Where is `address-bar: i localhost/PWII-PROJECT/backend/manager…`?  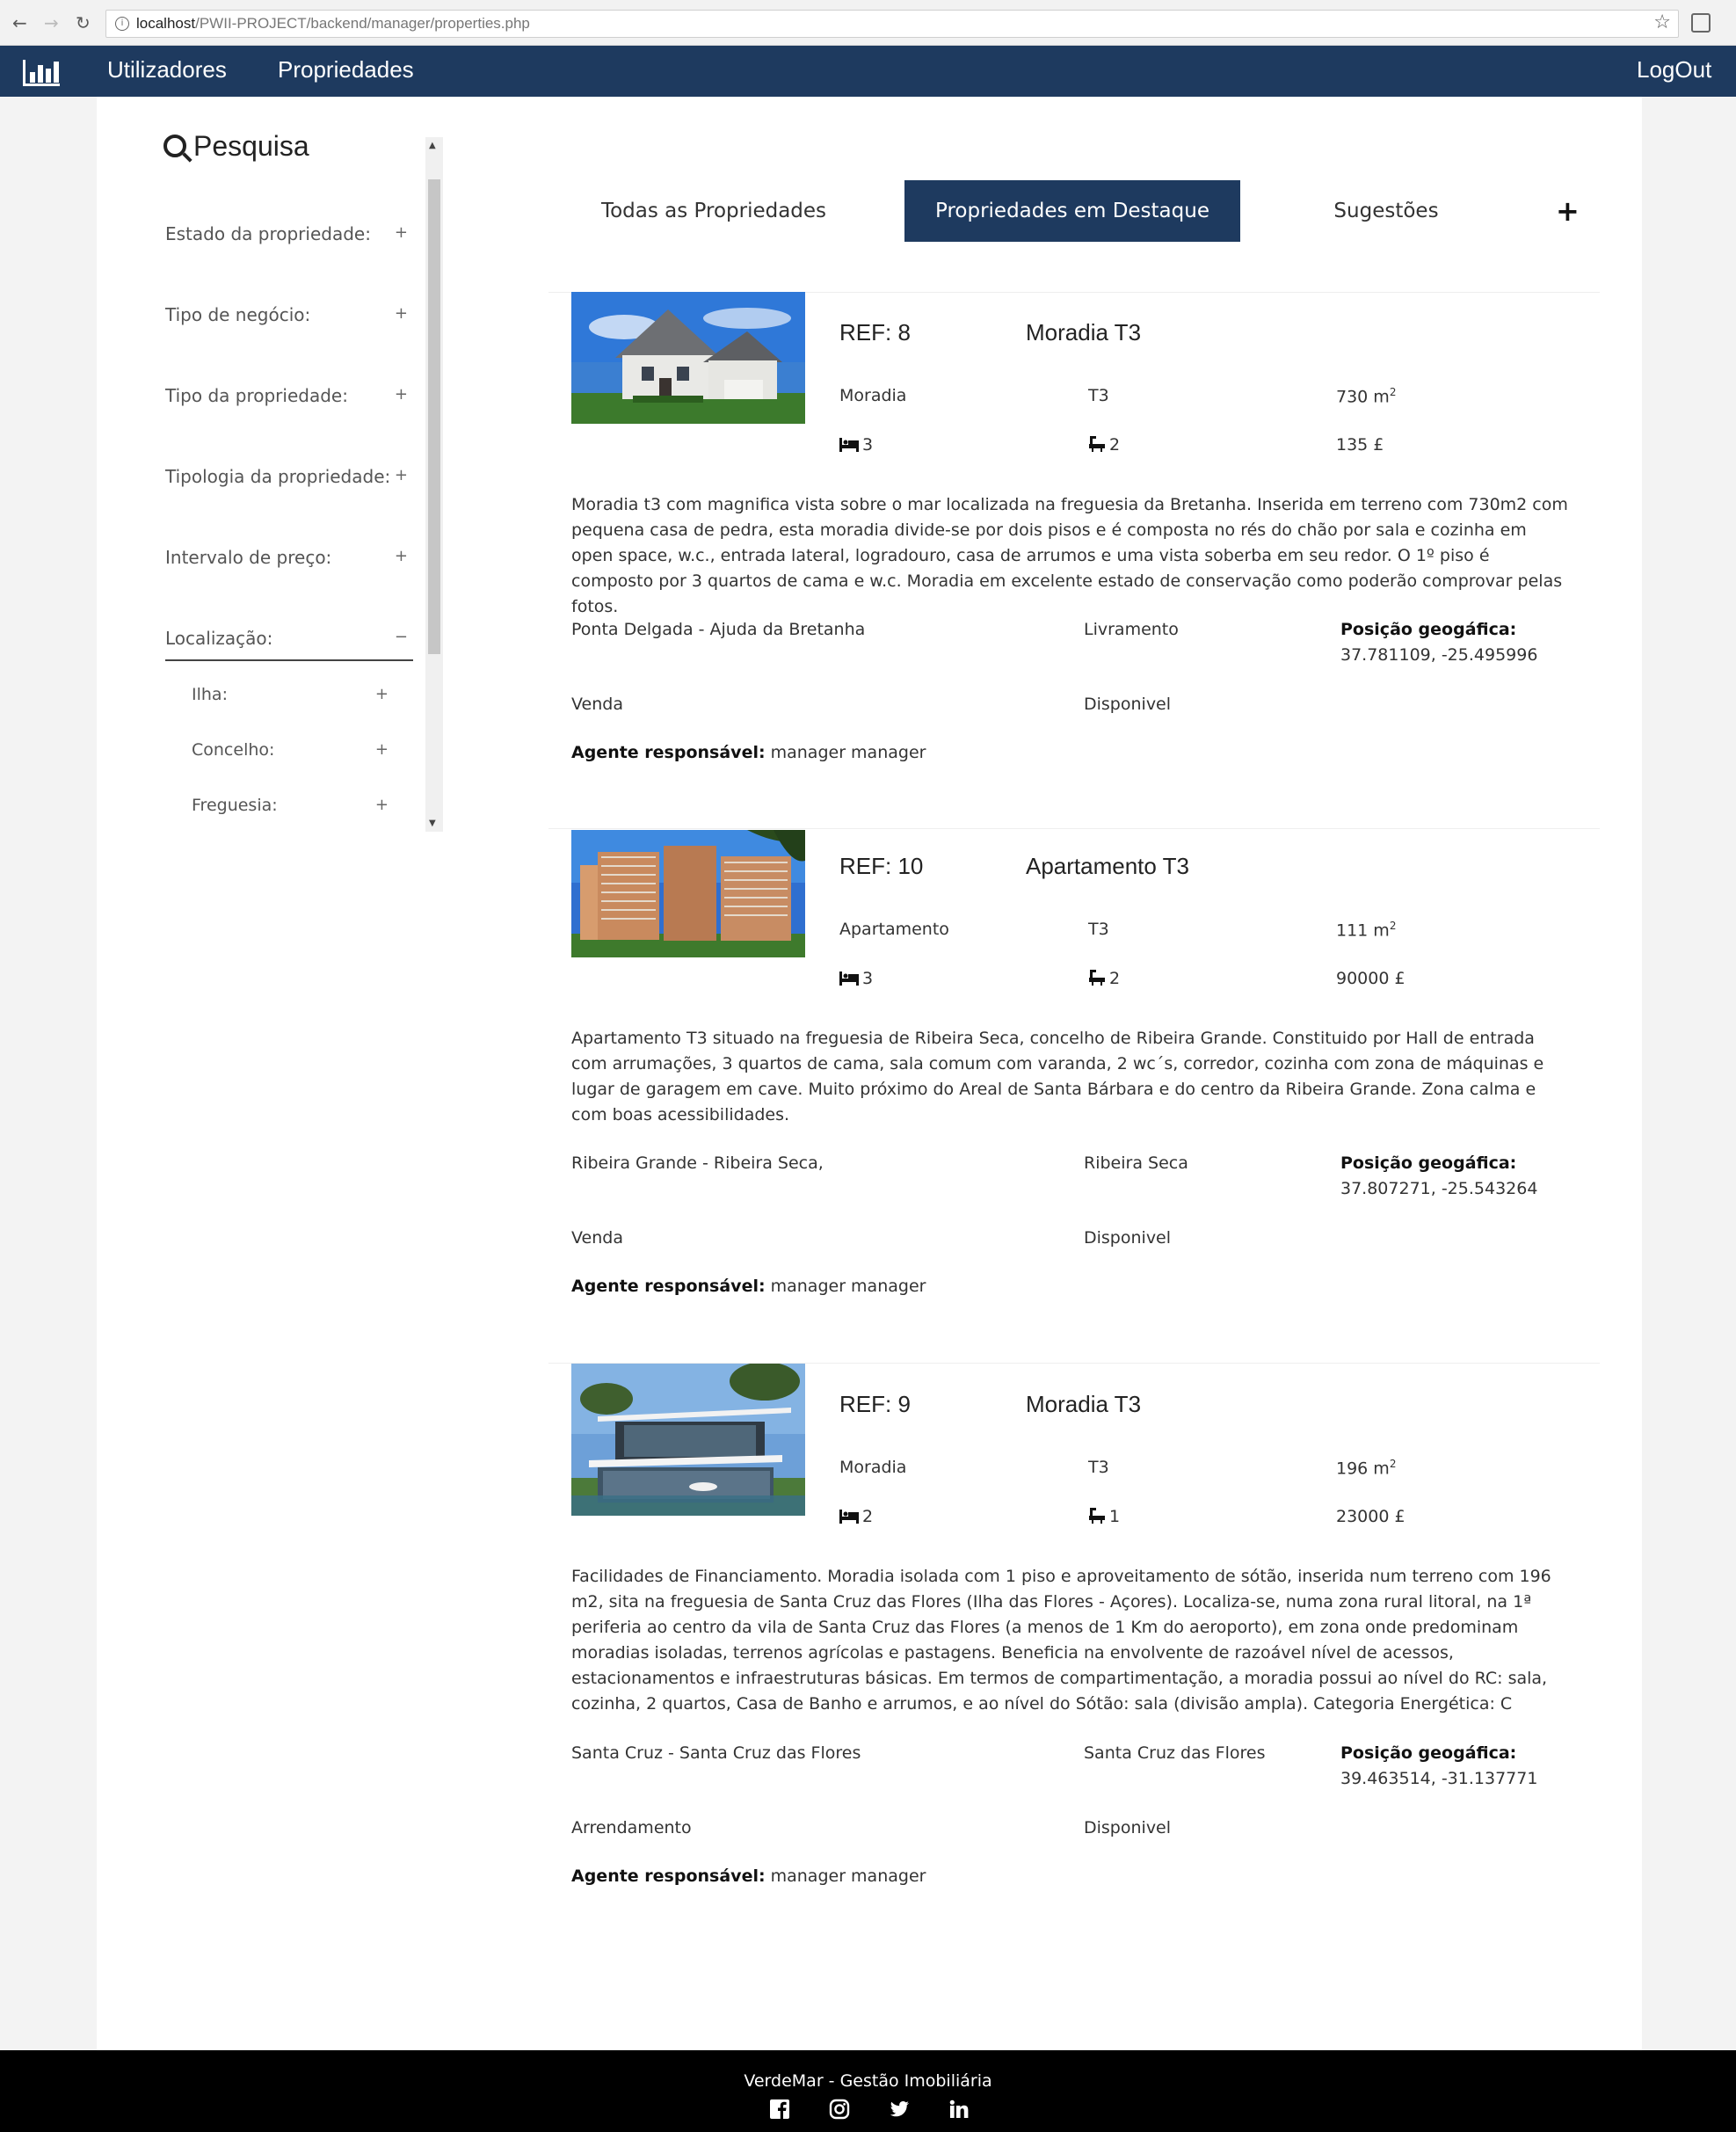 address-bar: i localhost/PWII-PROJECT/backend/manager… is located at coordinates (892, 24).